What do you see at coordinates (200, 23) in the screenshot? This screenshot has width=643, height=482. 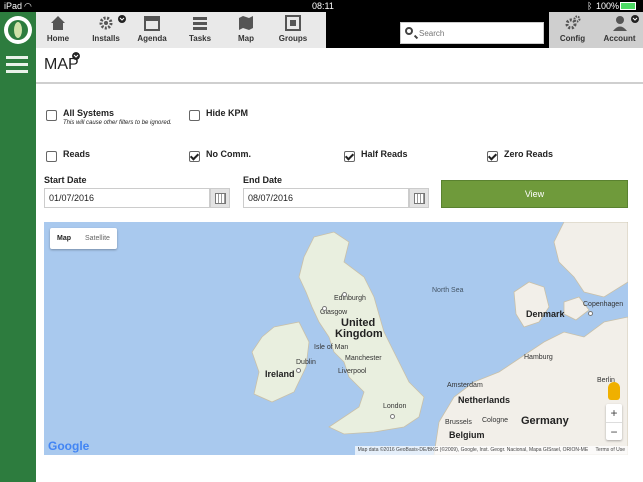 I see `tasks-icon` at bounding box center [200, 23].